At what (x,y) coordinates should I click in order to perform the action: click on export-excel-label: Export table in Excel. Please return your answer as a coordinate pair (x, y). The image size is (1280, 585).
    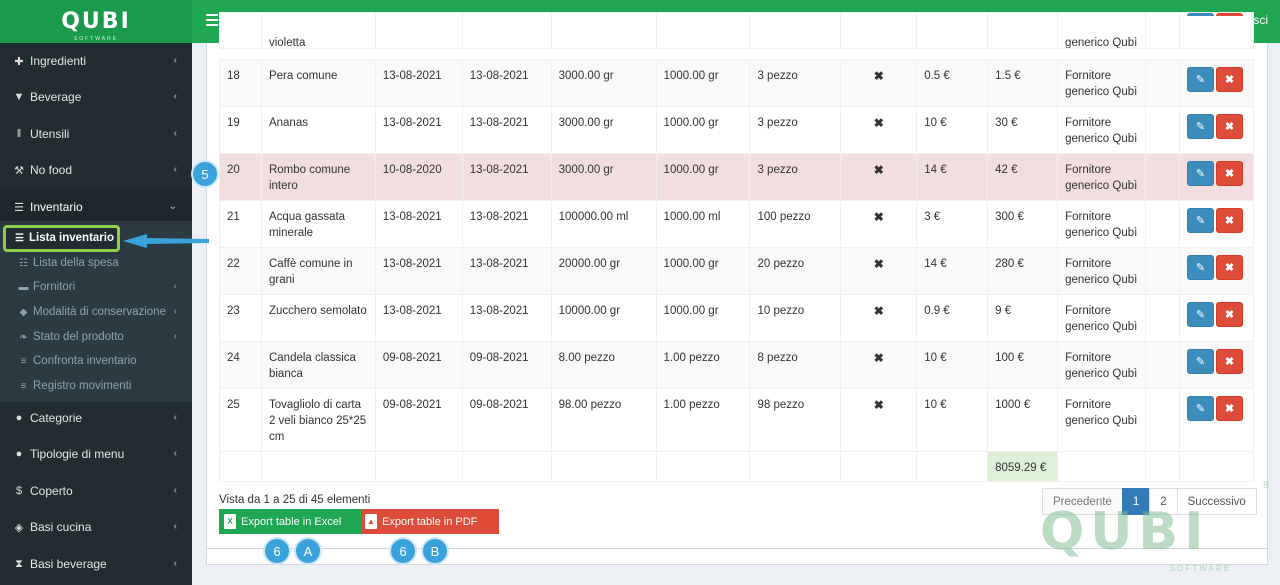
    Looking at the image, I should click on (291, 521).